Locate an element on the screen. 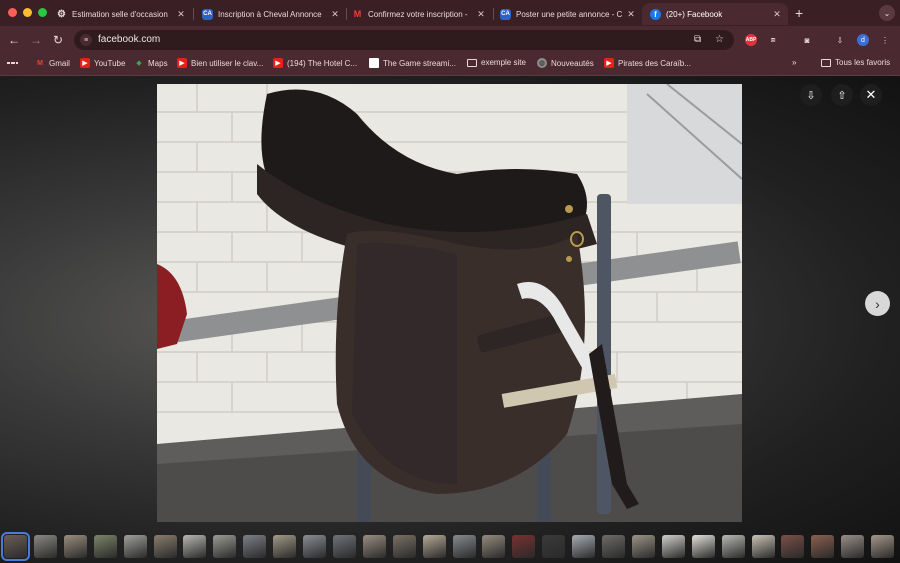  globe-icon: ◍ is located at coordinates (542, 63).